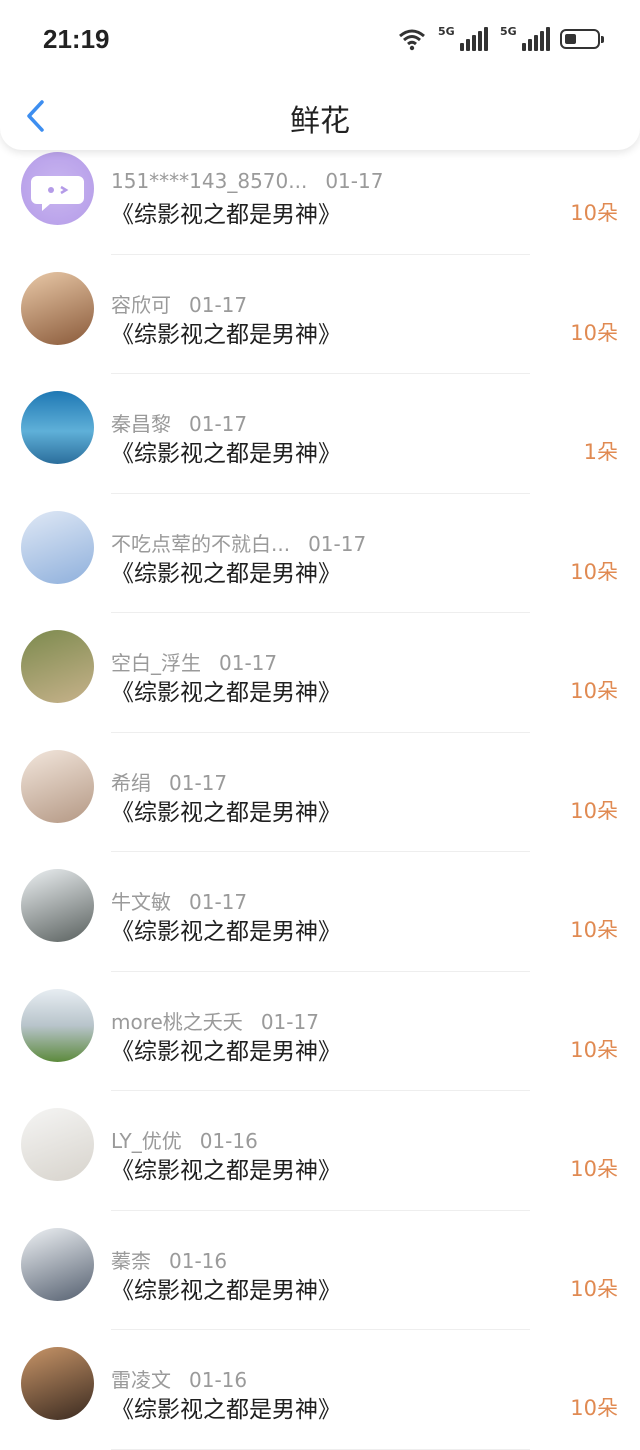 This screenshot has width=640, height=1450. I want to click on item-meta: more桃之夭夭 01-17, so click(215, 1020).